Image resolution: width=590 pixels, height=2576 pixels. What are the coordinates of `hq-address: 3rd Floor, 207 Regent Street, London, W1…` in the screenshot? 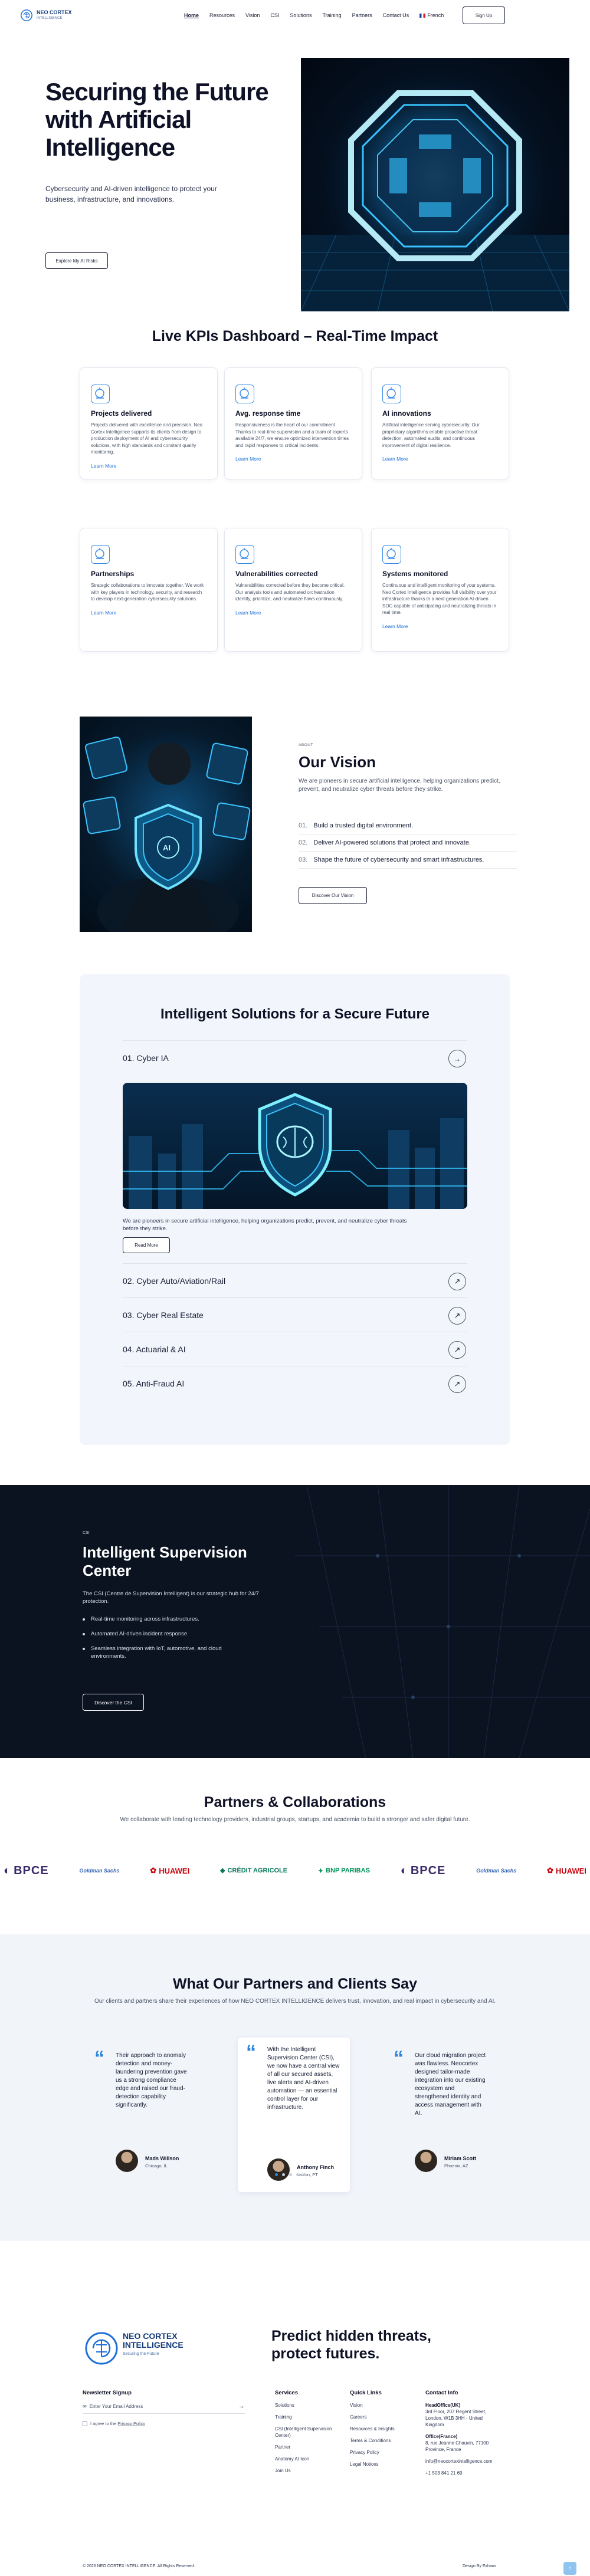 It's located at (456, 2418).